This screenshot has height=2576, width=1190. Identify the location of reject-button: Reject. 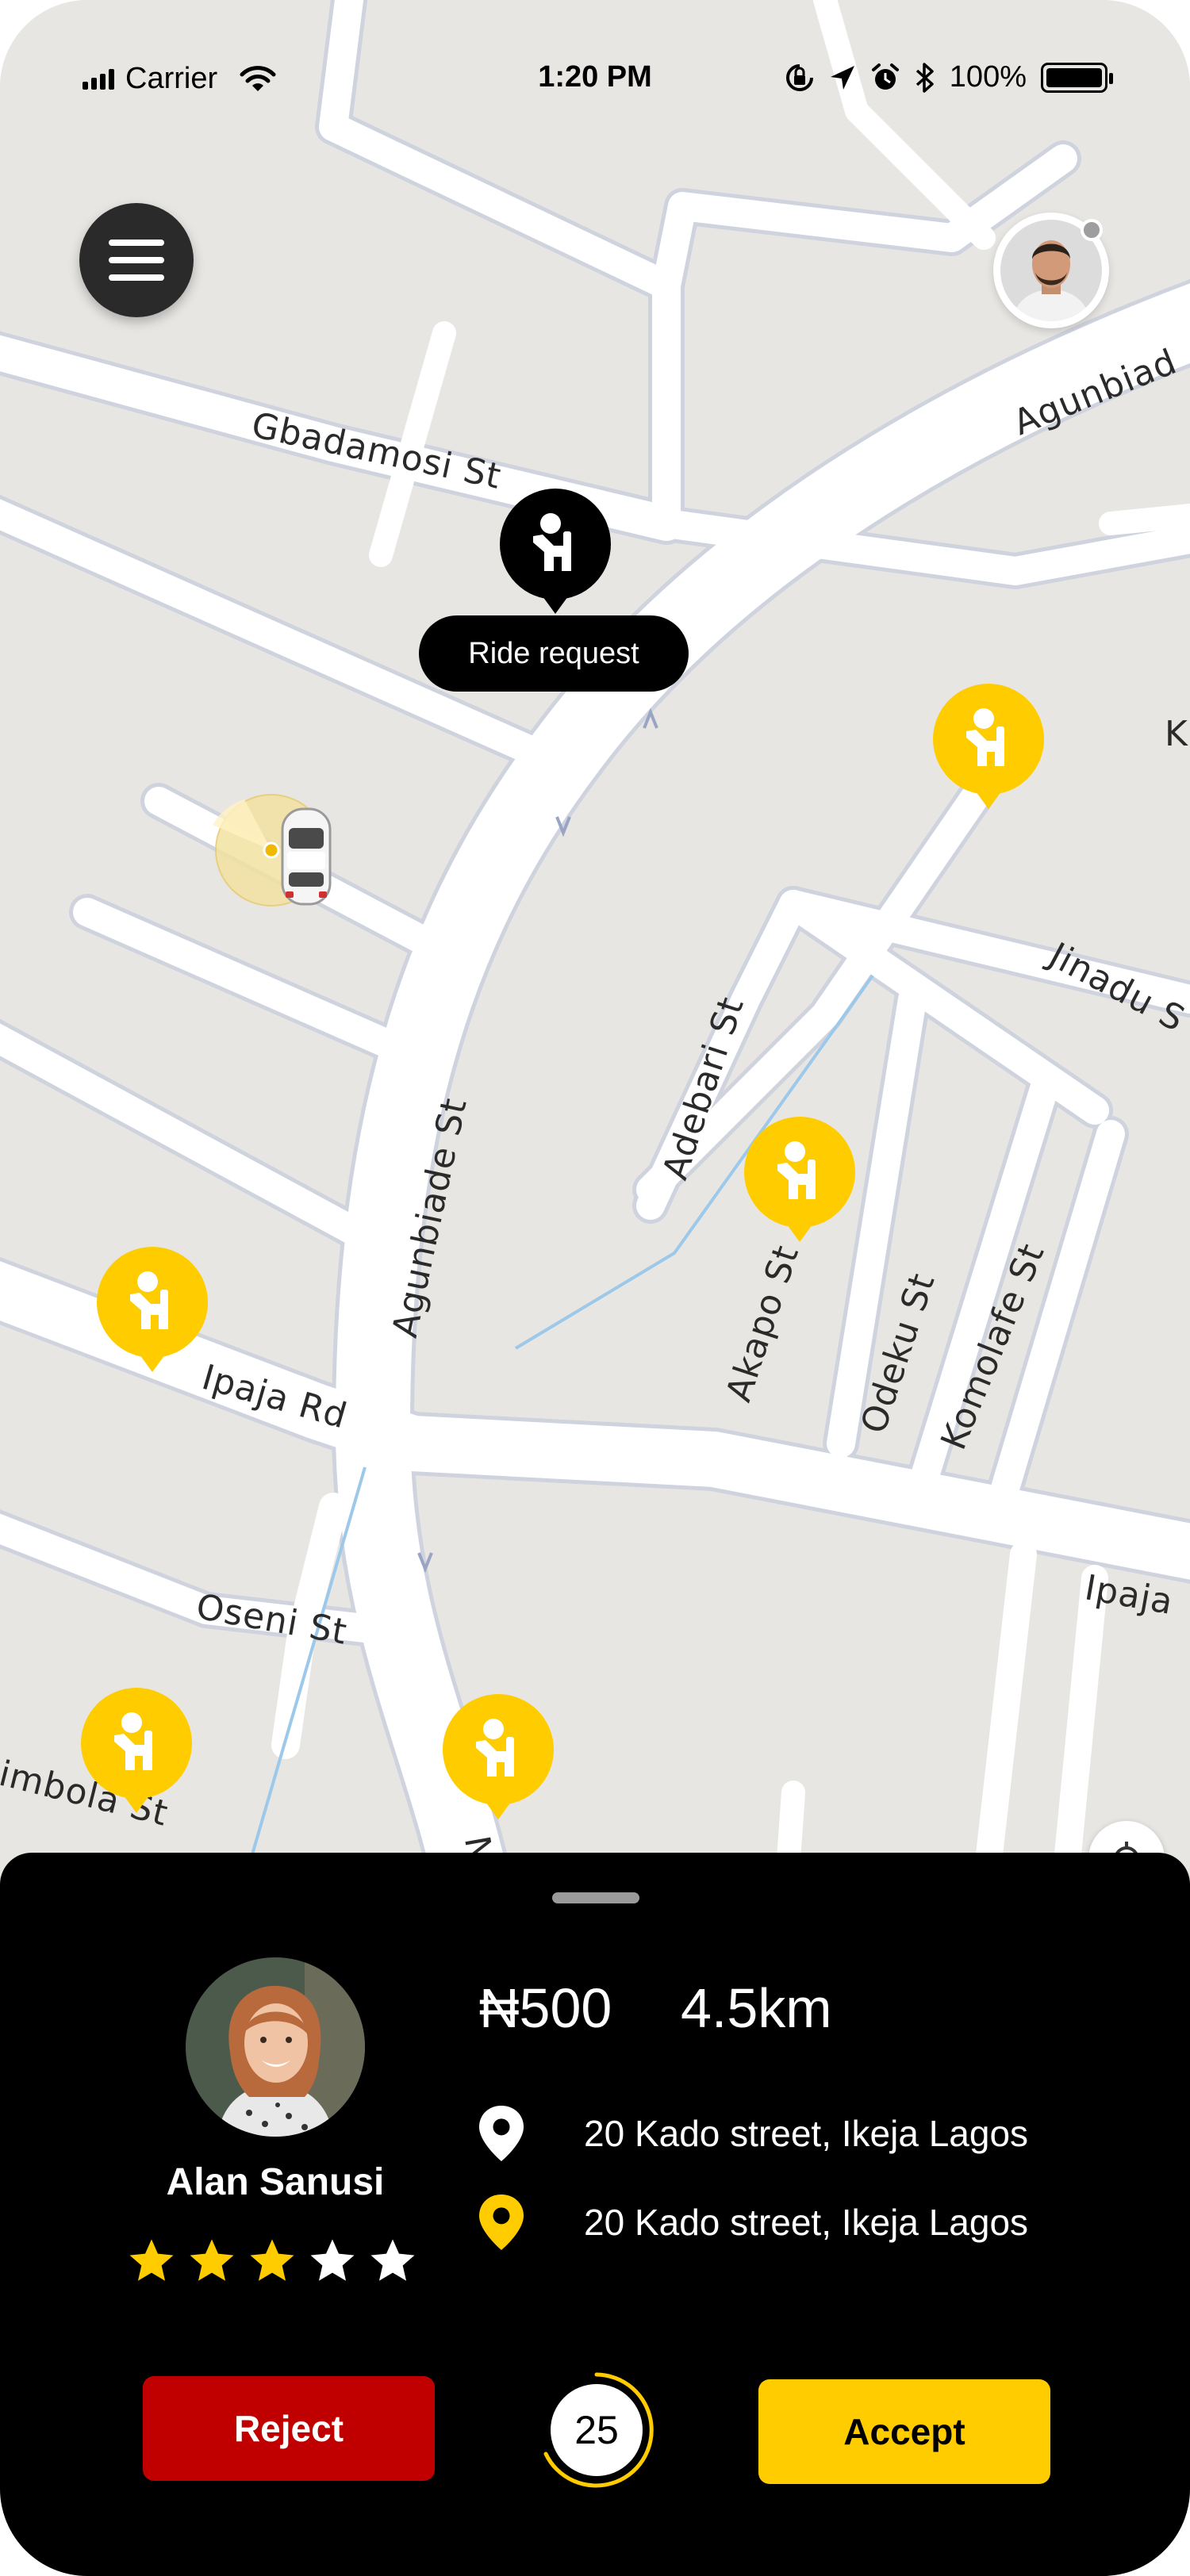
(289, 2429).